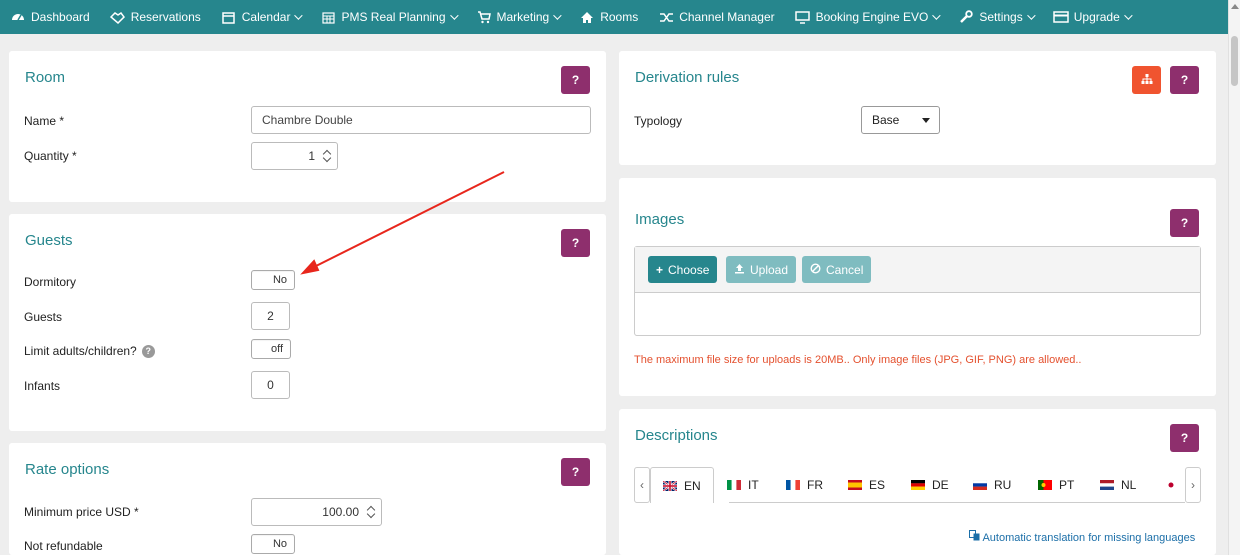  I want to click on upload-icon, so click(739, 270).